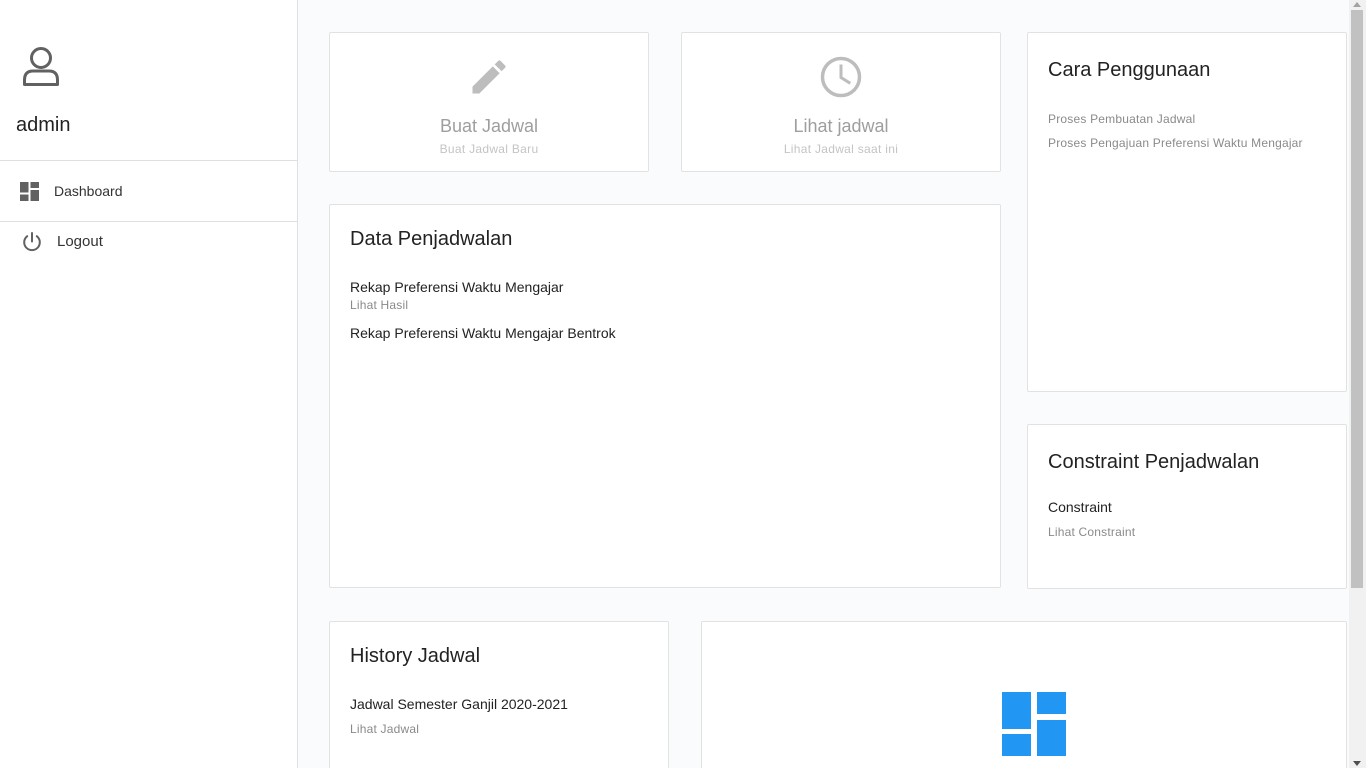 The image size is (1366, 768). I want to click on view-history-link: Lihat Jadwal, so click(384, 729).